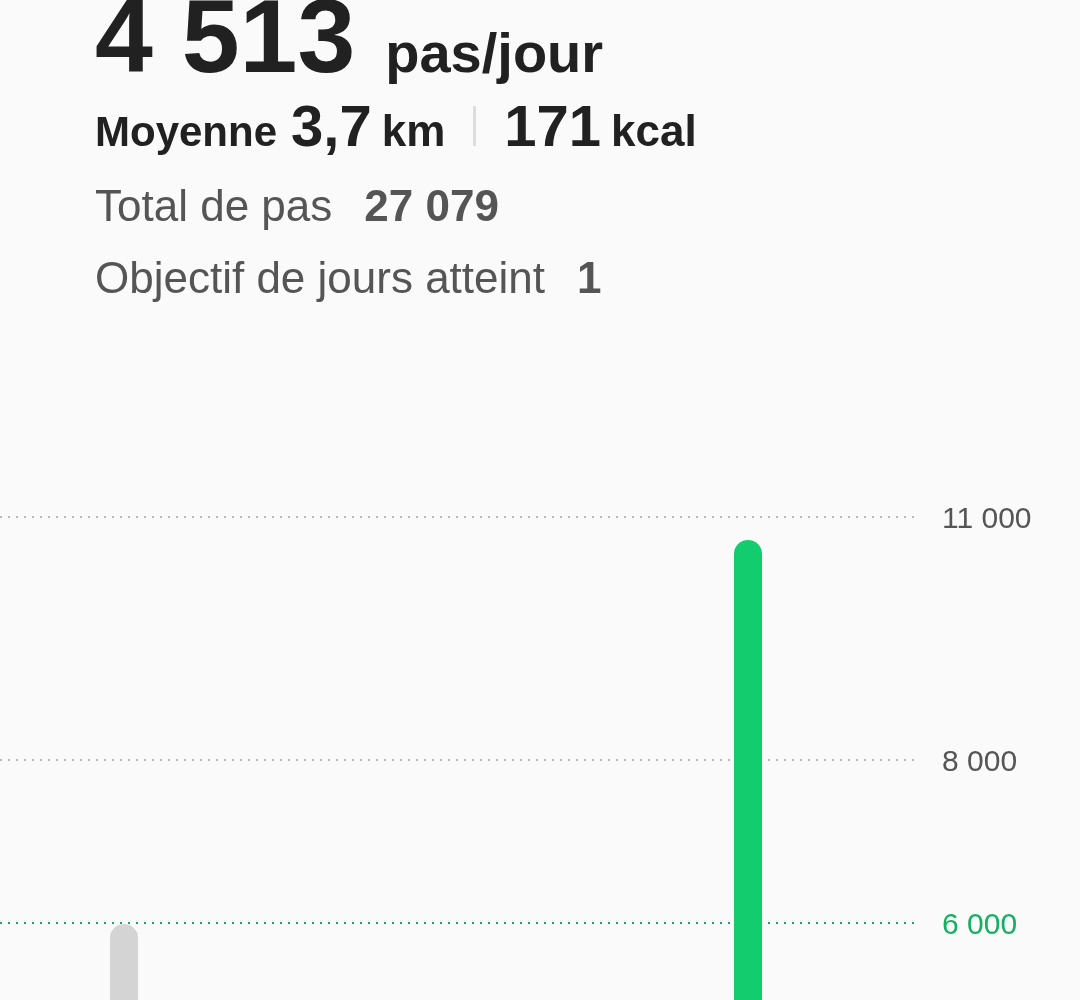 This screenshot has width=1080, height=1000. What do you see at coordinates (331, 125) in the screenshot?
I see `distance-value: 3,7` at bounding box center [331, 125].